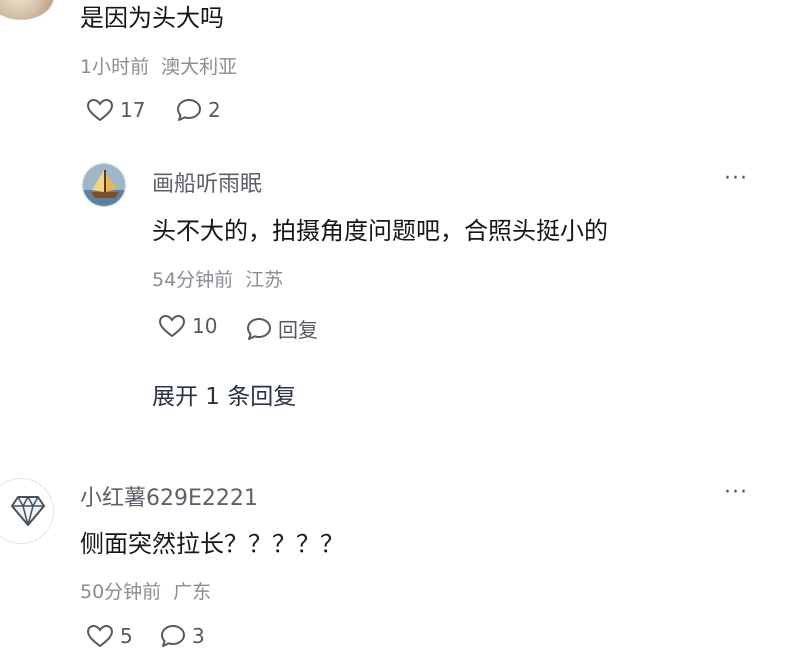  Describe the element at coordinates (187, 326) in the screenshot. I see `reply-like-button: 10` at that location.